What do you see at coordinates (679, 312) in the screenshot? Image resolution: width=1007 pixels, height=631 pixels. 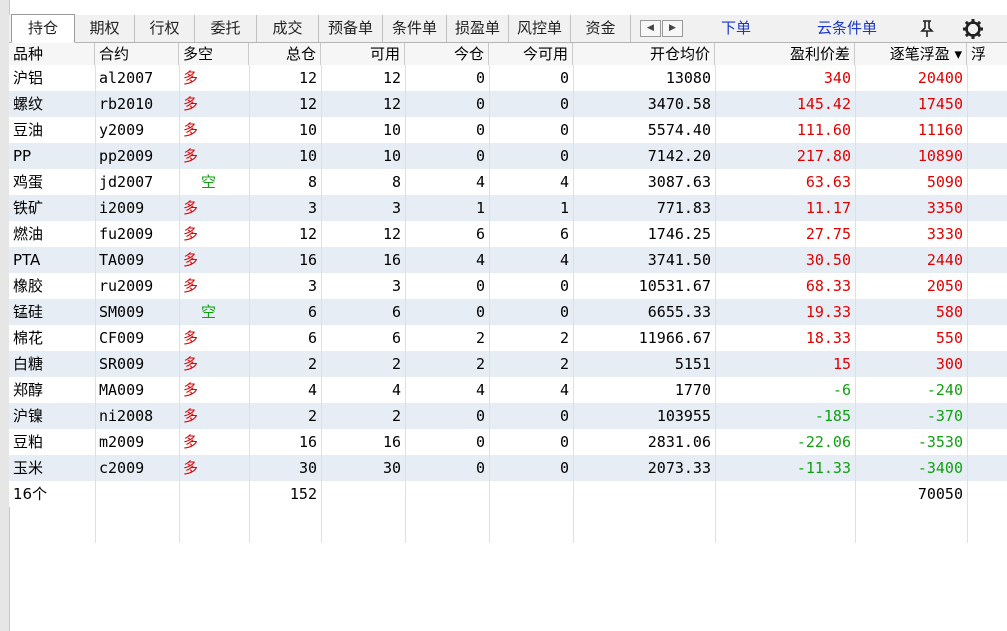 I see `cell-avg-price: 6655.33` at bounding box center [679, 312].